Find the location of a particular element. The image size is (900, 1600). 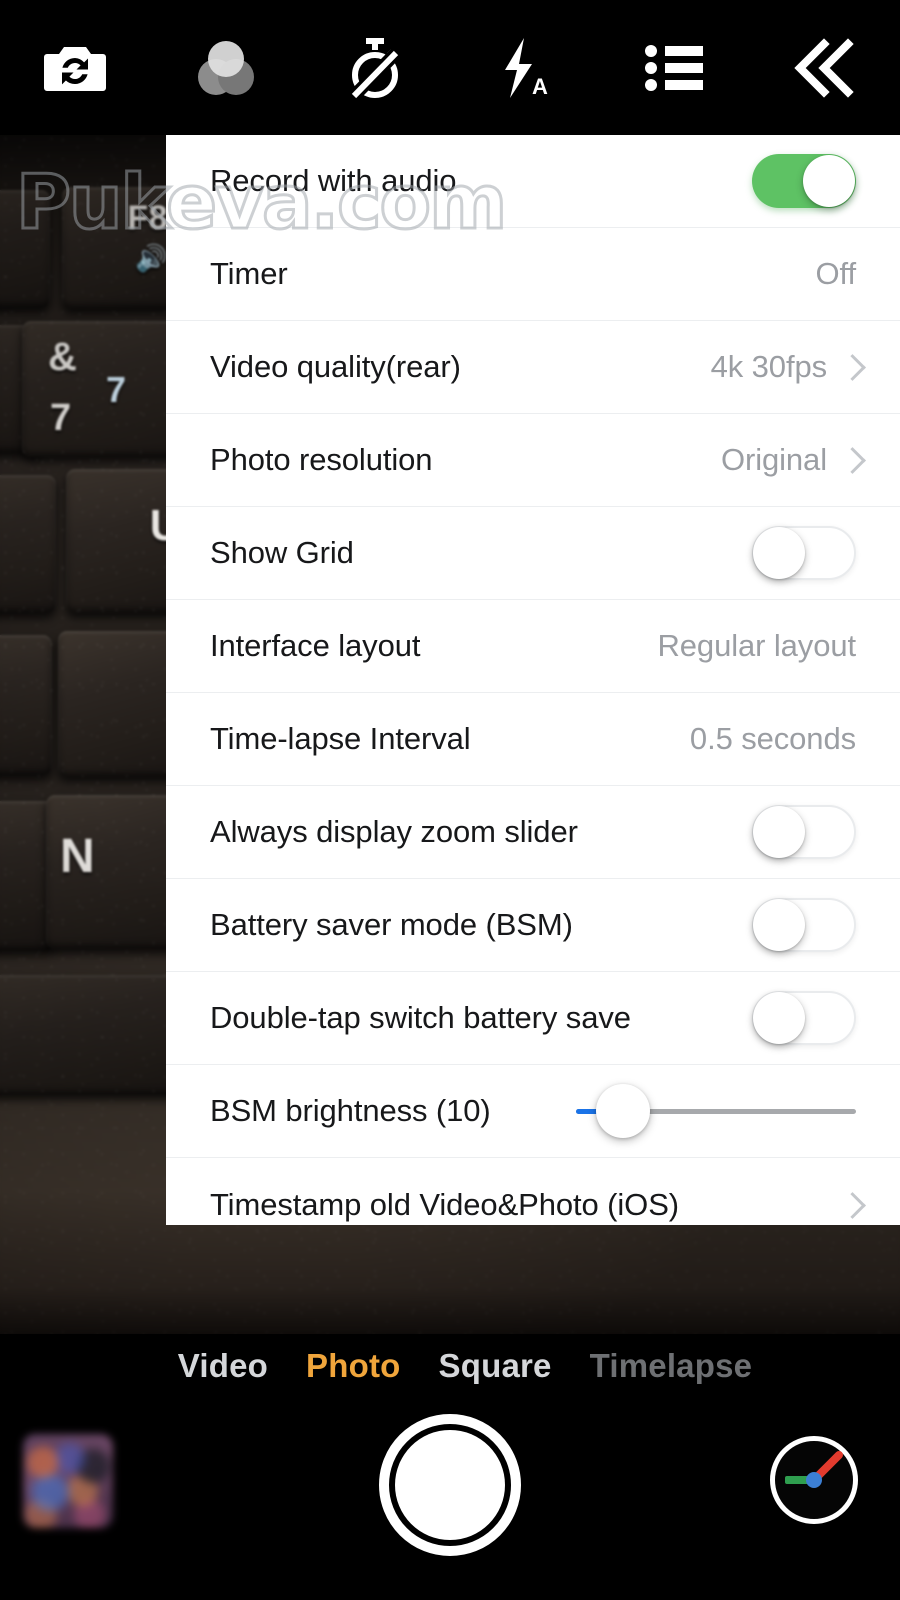

setting-row-double-tap-switch-battery-save: Double-tap switch battery save is located at coordinates (533, 1018).